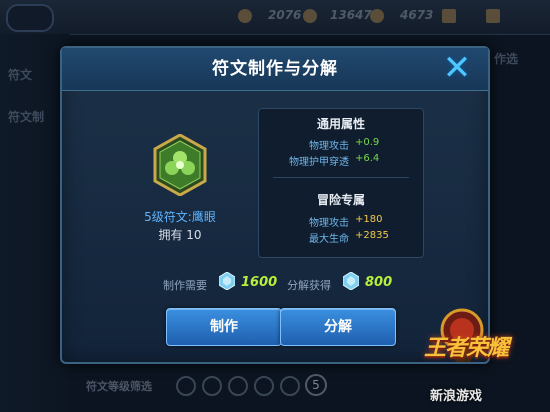 The height and width of the screenshot is (412, 550). Describe the element at coordinates (119, 386) in the screenshot. I see `rune-level-filter-label: 符文等级筛选` at that location.